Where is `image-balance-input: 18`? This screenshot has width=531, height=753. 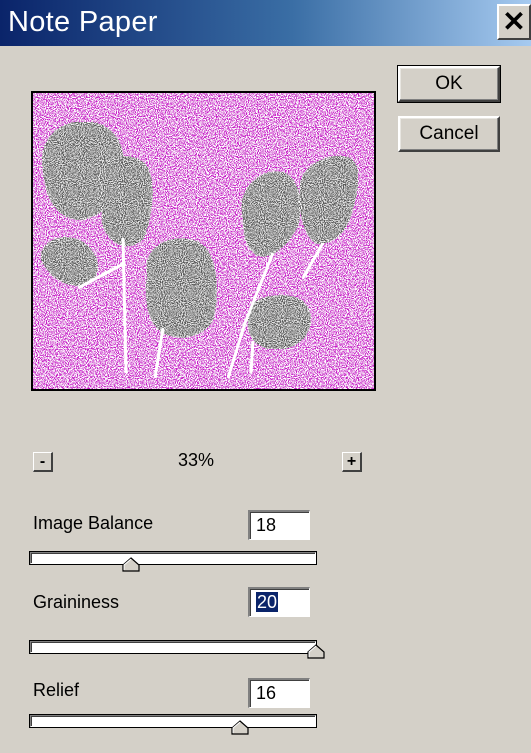 image-balance-input: 18 is located at coordinates (279, 525).